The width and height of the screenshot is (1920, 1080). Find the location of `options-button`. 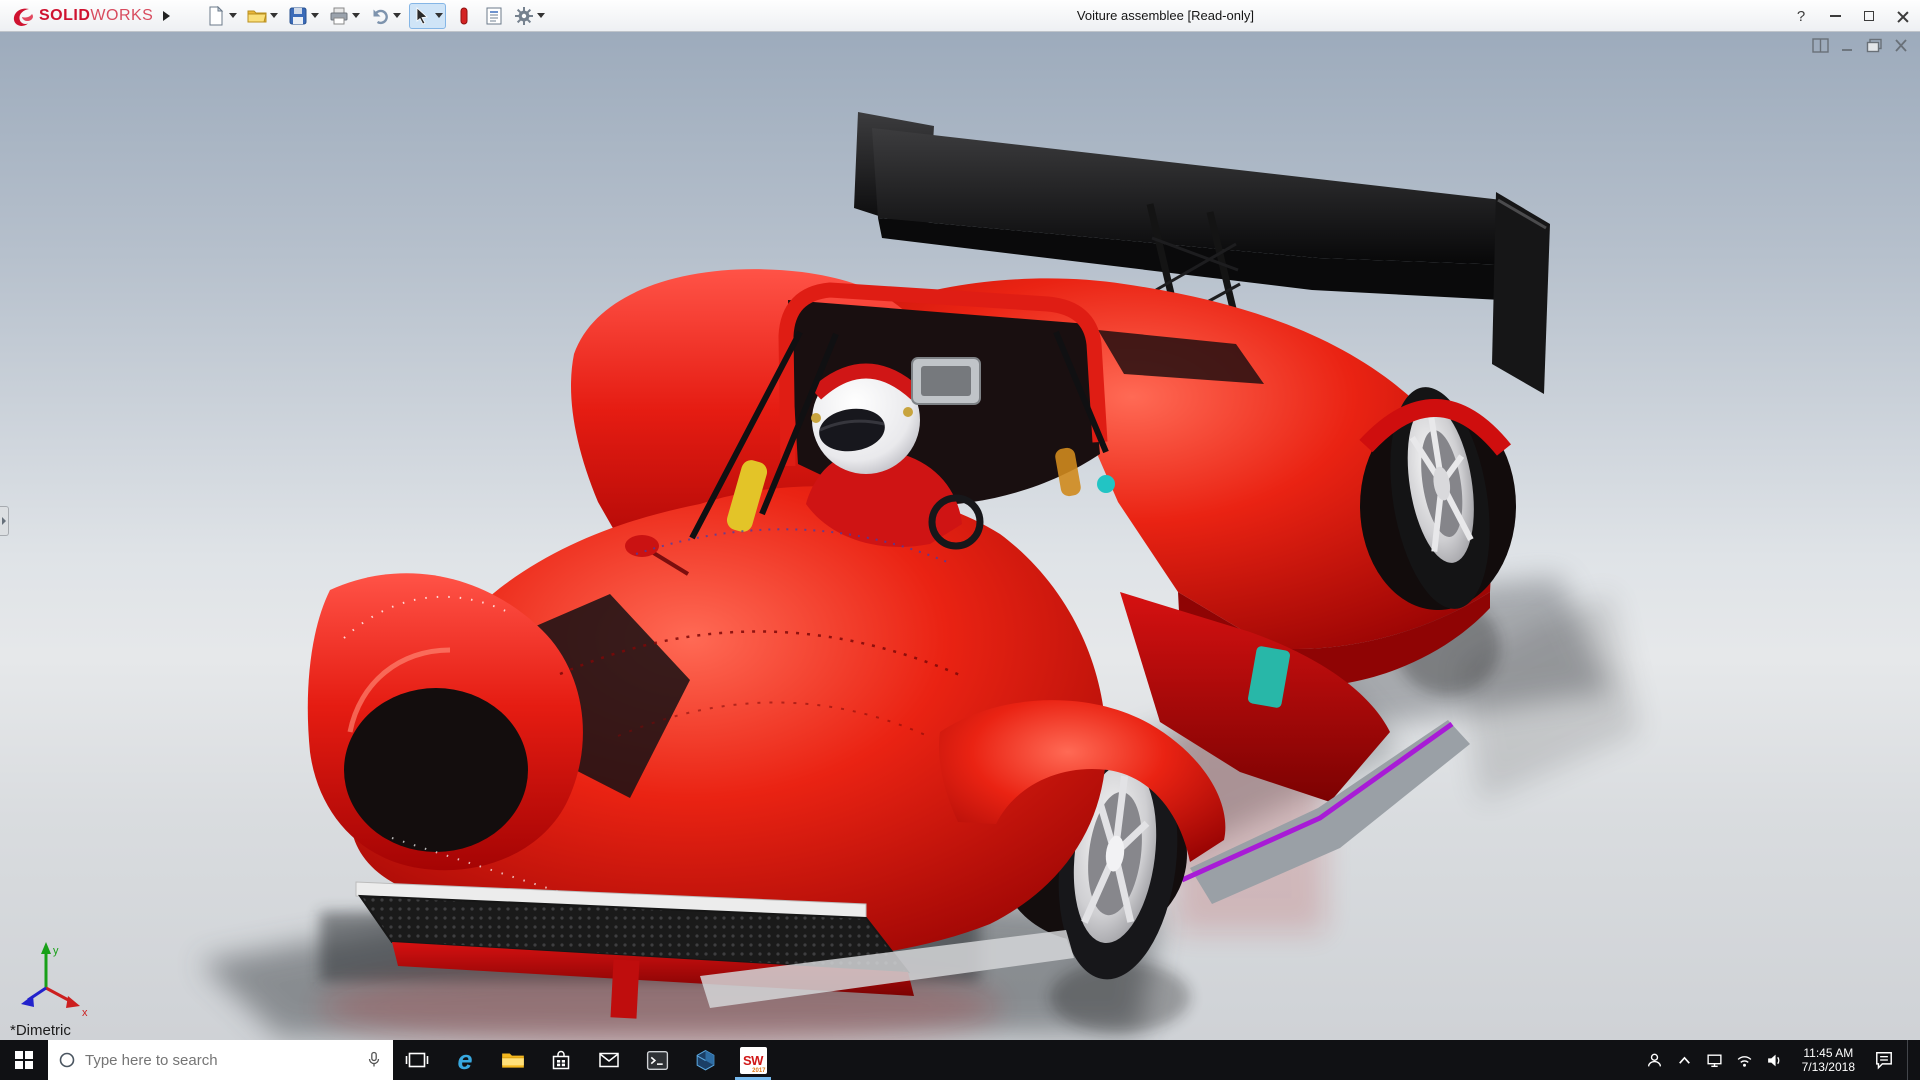

options-button is located at coordinates (529, 16).